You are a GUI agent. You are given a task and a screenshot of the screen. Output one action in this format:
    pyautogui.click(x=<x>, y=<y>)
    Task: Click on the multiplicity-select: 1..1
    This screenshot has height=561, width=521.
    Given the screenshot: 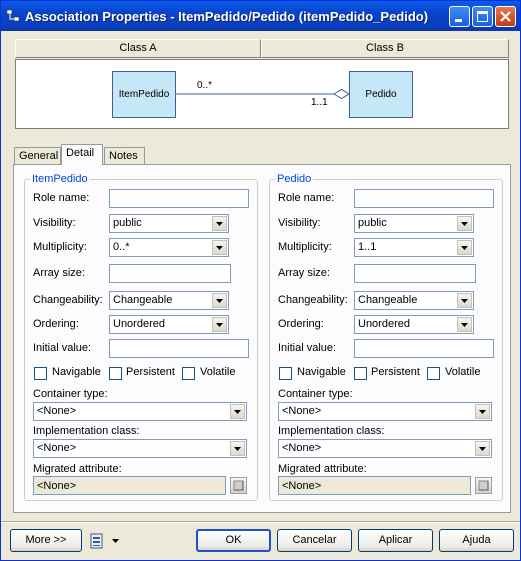 What is the action you would take?
    pyautogui.click(x=414, y=247)
    